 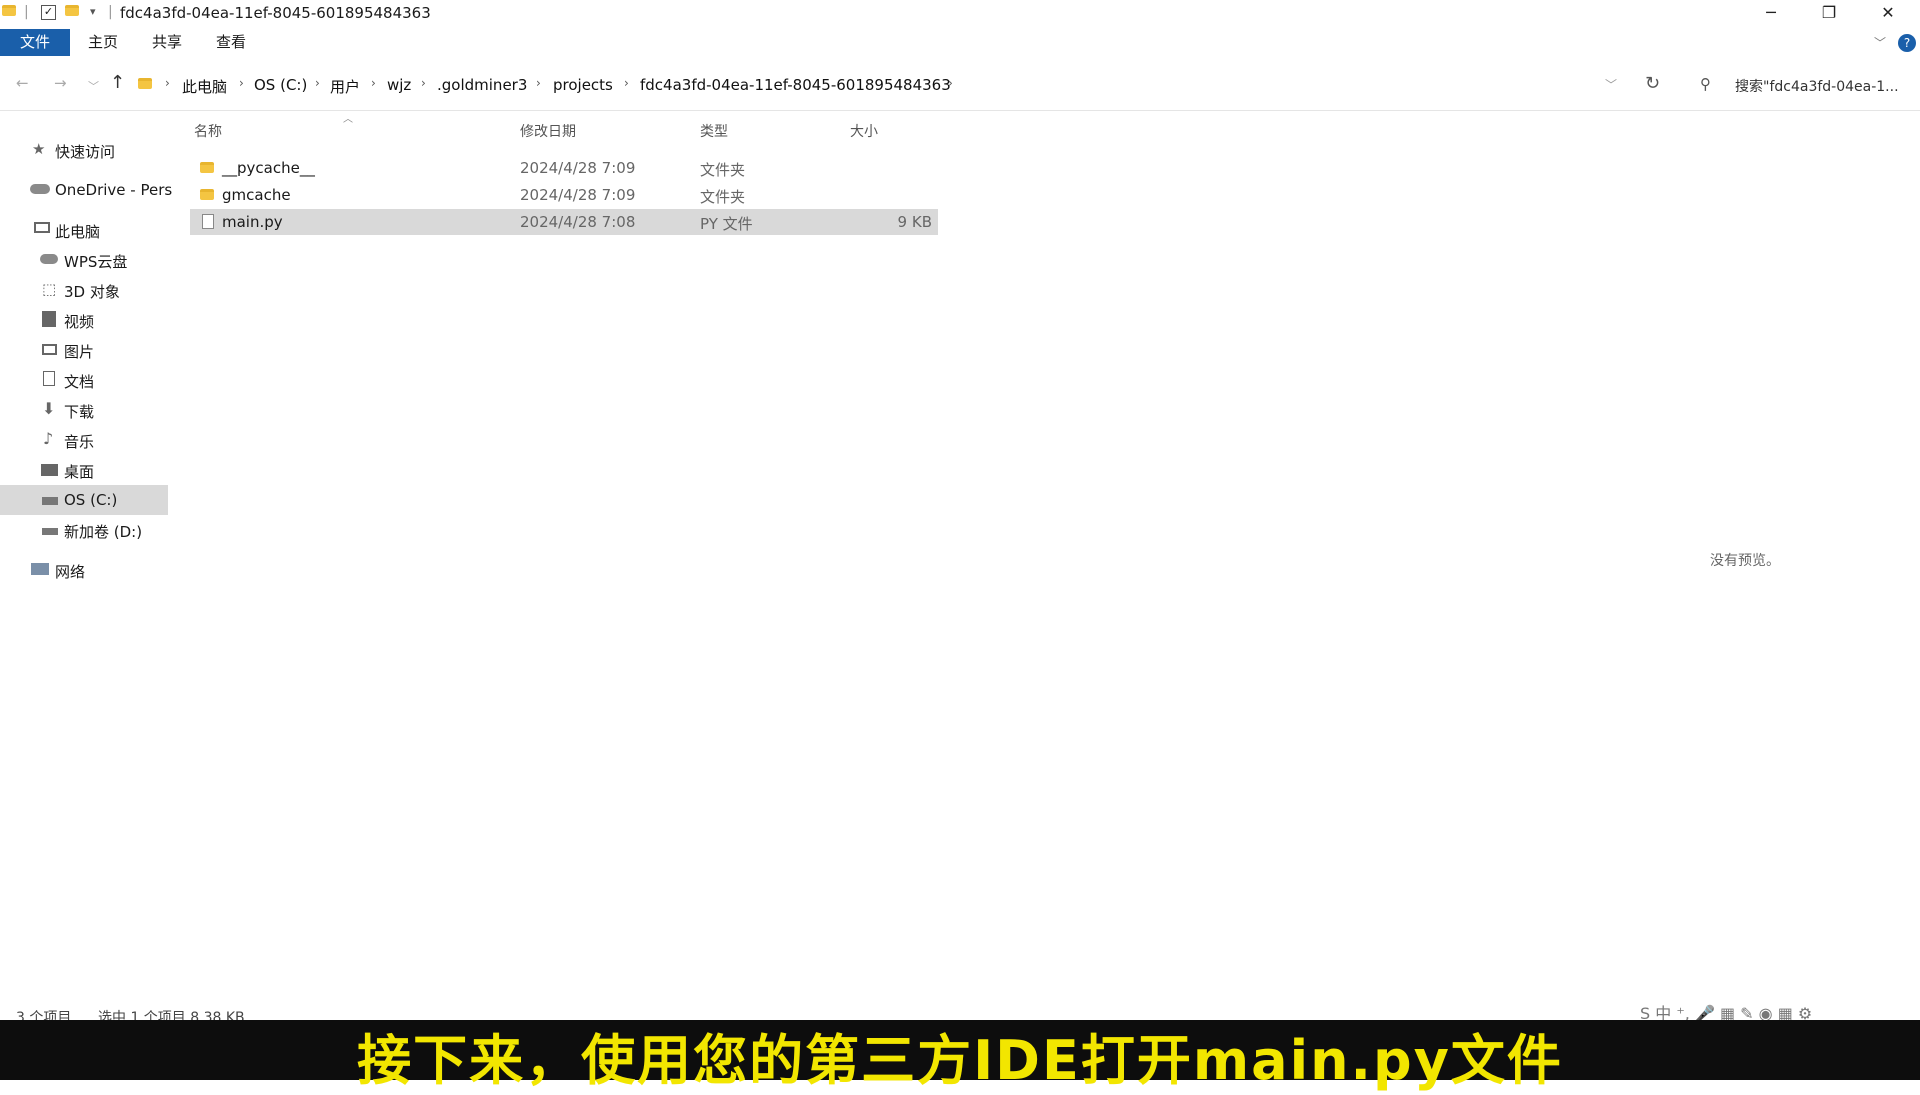 What do you see at coordinates (49, 319) in the screenshot?
I see `video-icon` at bounding box center [49, 319].